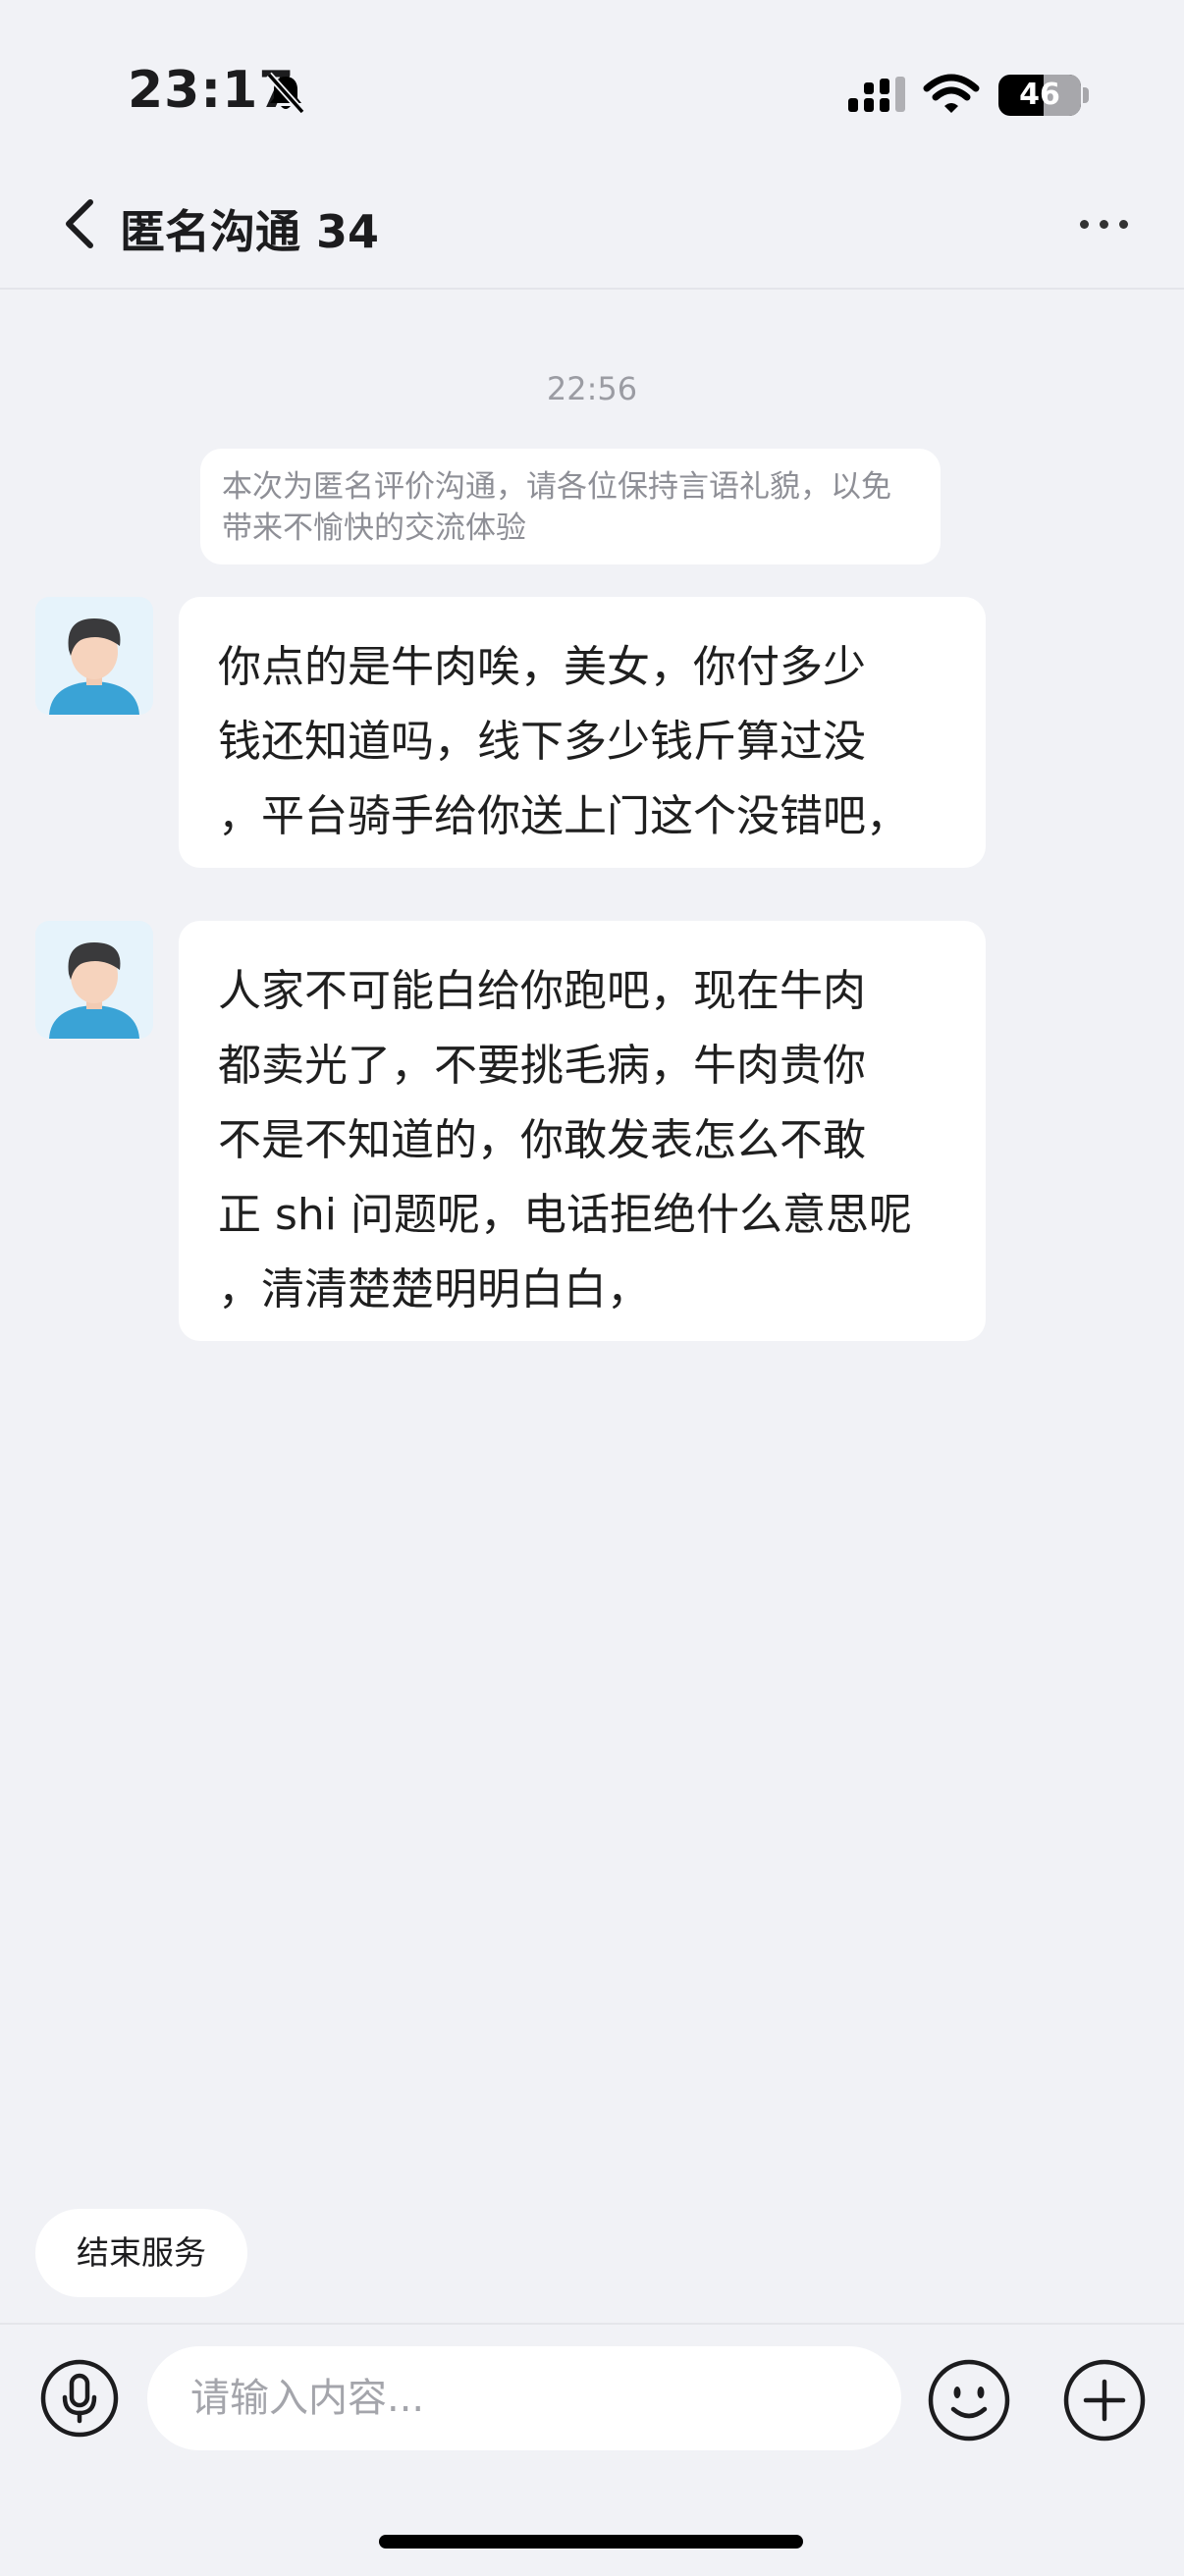 This screenshot has width=1184, height=2576. What do you see at coordinates (969, 2400) in the screenshot?
I see `smiley-icon` at bounding box center [969, 2400].